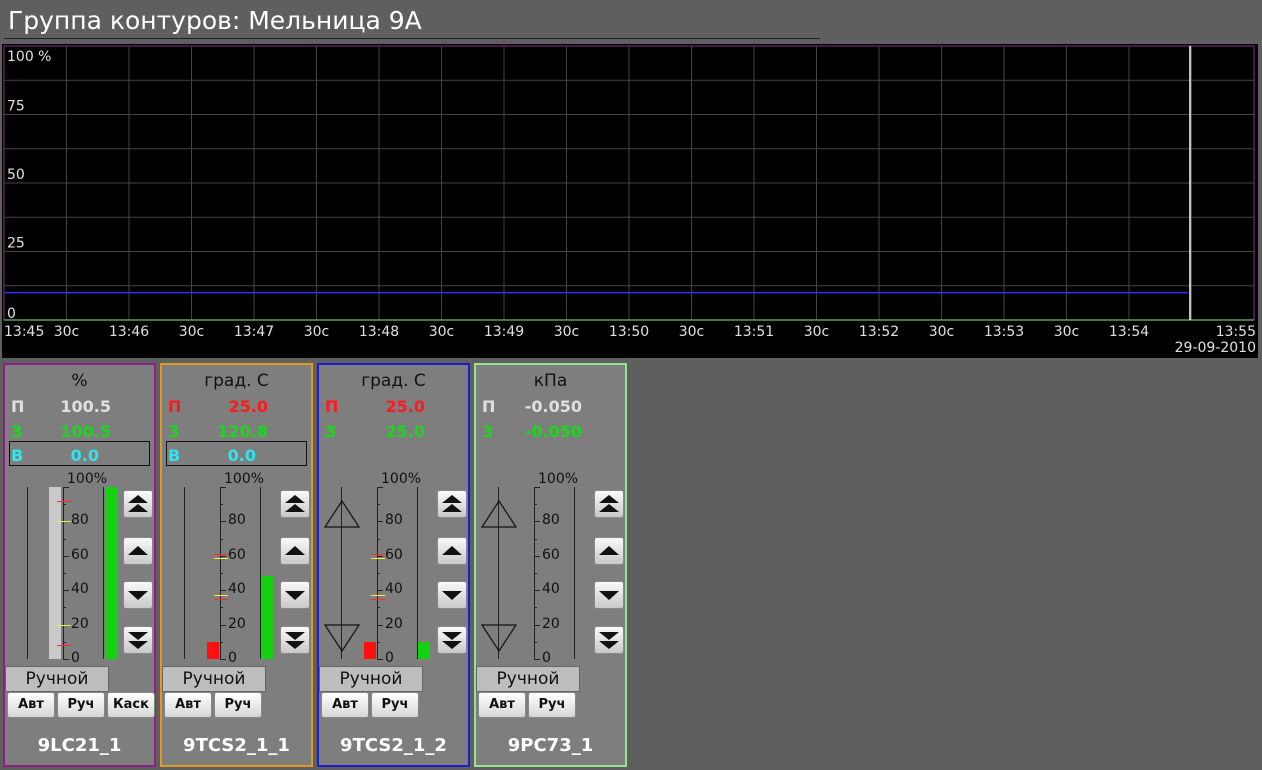  Describe the element at coordinates (11, 314) in the screenshot. I see `y-tick-label: 0` at that location.